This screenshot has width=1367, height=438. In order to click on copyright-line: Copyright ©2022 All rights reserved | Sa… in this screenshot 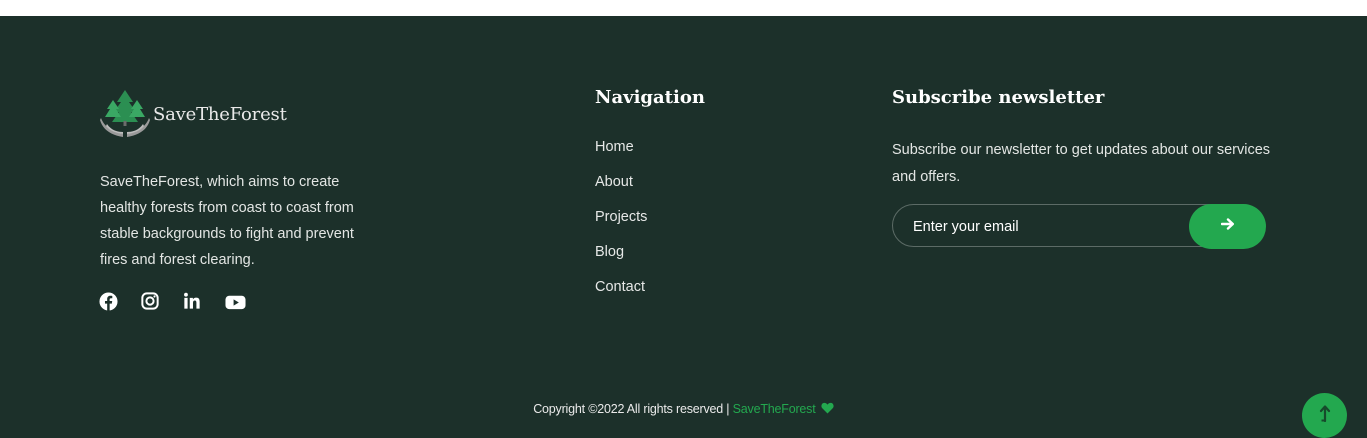, I will do `click(683, 409)`.